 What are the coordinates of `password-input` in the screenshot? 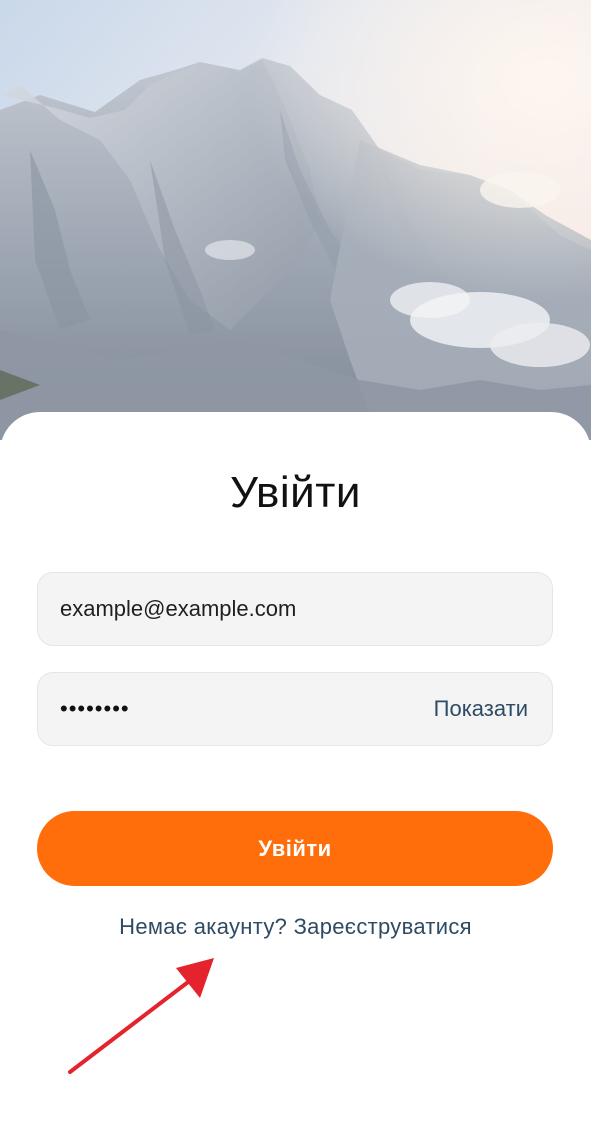 It's located at (230, 709).